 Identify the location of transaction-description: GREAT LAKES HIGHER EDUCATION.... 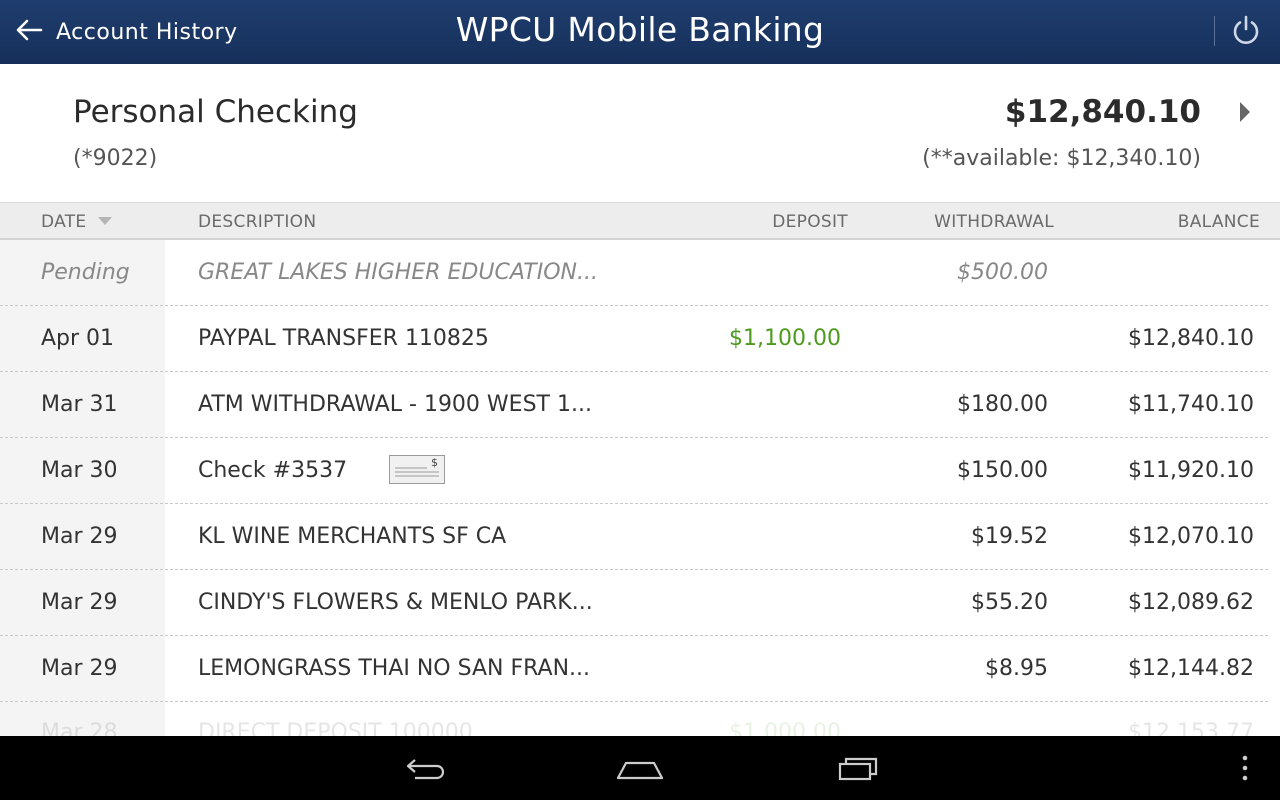
(398, 272).